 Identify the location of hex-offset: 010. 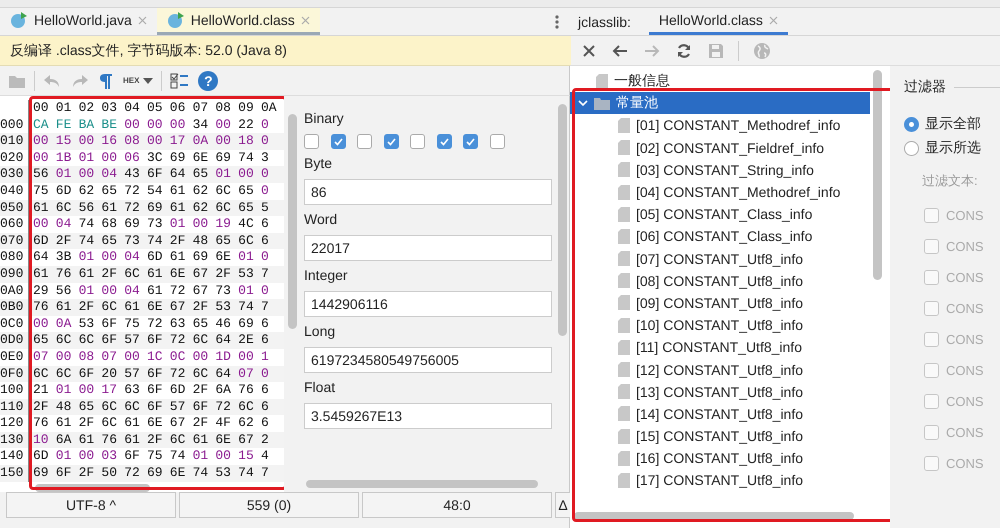
(14, 141).